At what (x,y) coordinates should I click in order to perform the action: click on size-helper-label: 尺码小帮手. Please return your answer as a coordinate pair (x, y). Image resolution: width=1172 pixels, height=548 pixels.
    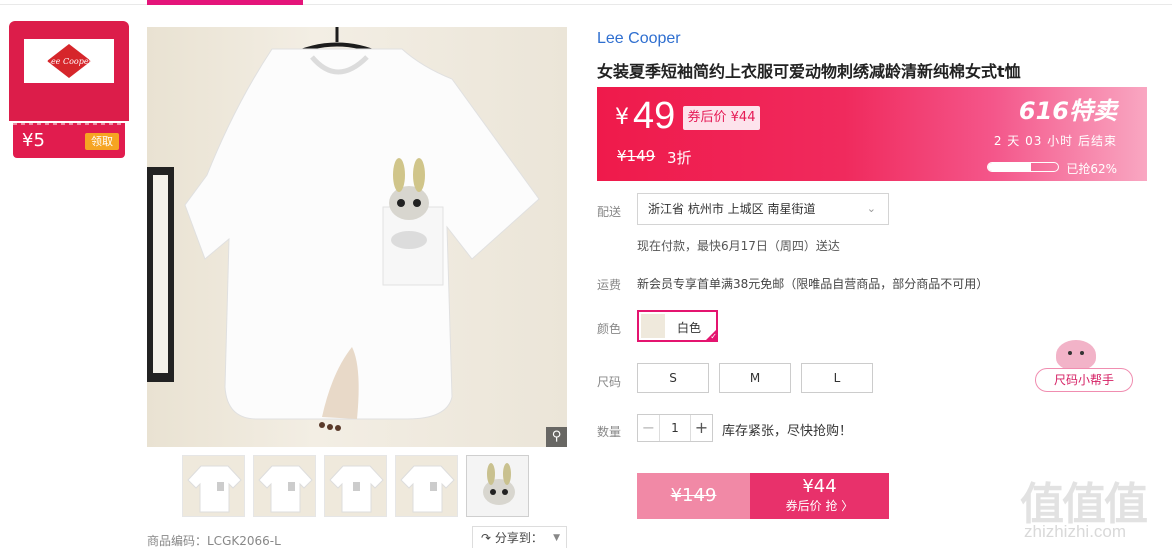
    Looking at the image, I should click on (1084, 380).